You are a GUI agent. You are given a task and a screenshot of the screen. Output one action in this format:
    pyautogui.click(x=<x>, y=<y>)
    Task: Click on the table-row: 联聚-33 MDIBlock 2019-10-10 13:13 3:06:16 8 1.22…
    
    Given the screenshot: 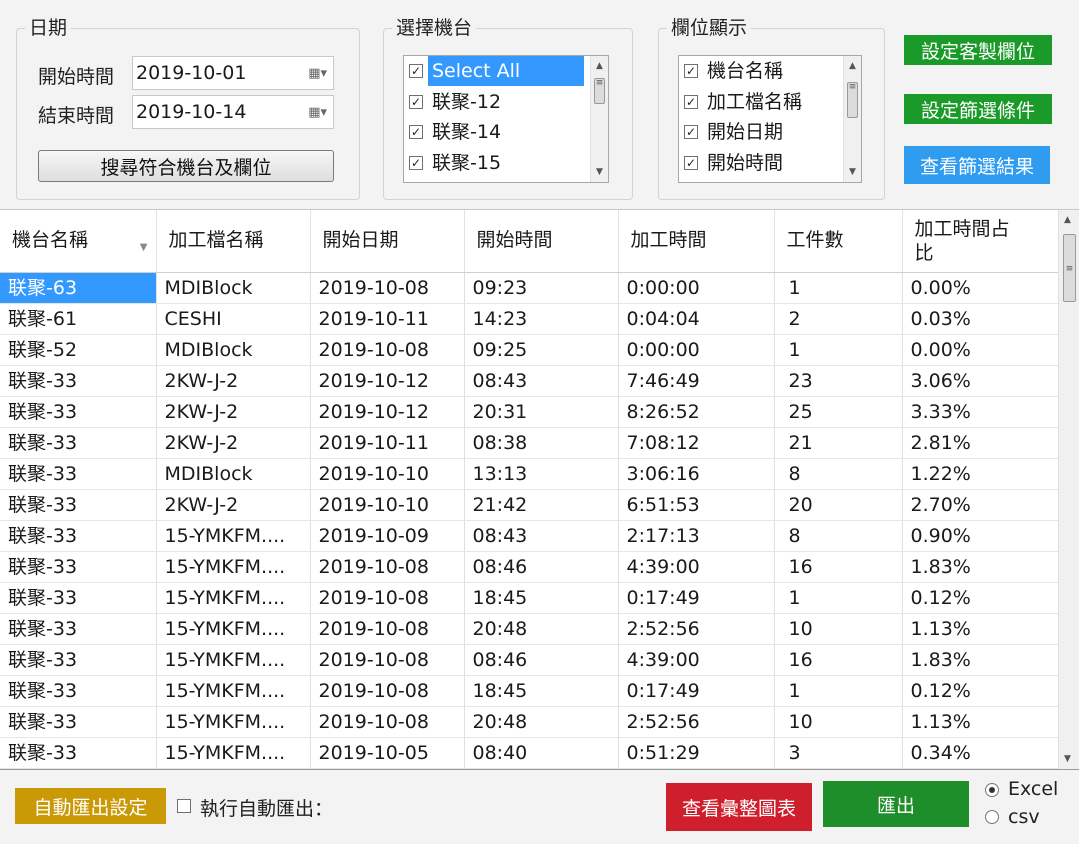 What is the action you would take?
    pyautogui.click(x=529, y=474)
    